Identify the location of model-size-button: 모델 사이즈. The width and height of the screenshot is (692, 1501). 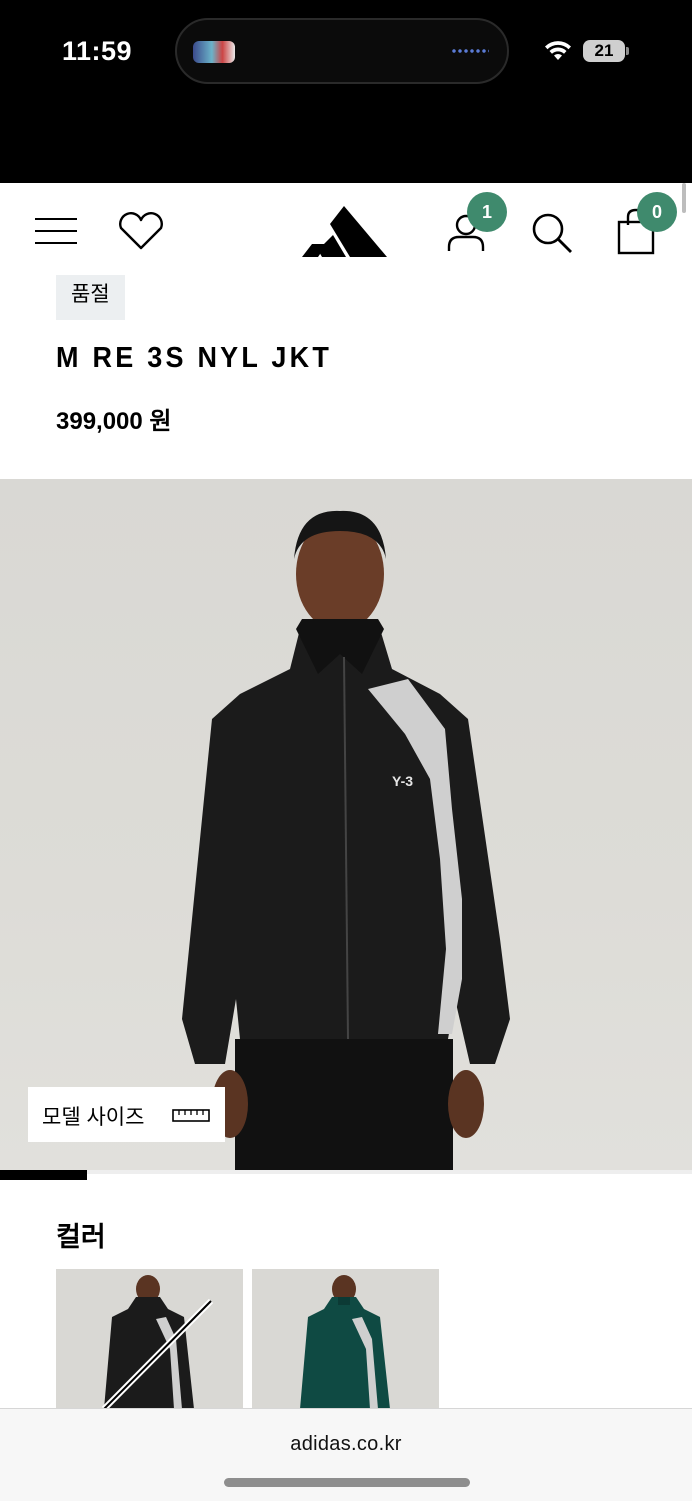
(126, 1114).